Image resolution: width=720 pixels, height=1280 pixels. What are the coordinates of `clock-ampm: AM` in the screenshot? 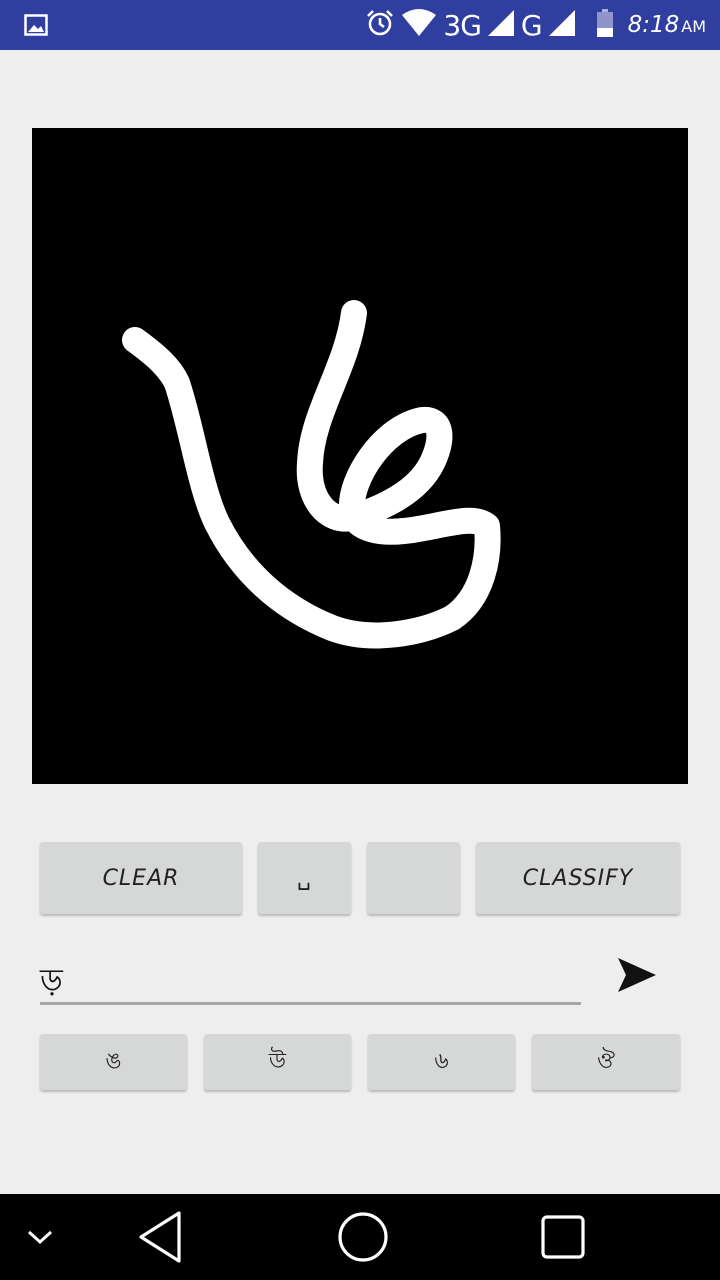 It's located at (693, 26).